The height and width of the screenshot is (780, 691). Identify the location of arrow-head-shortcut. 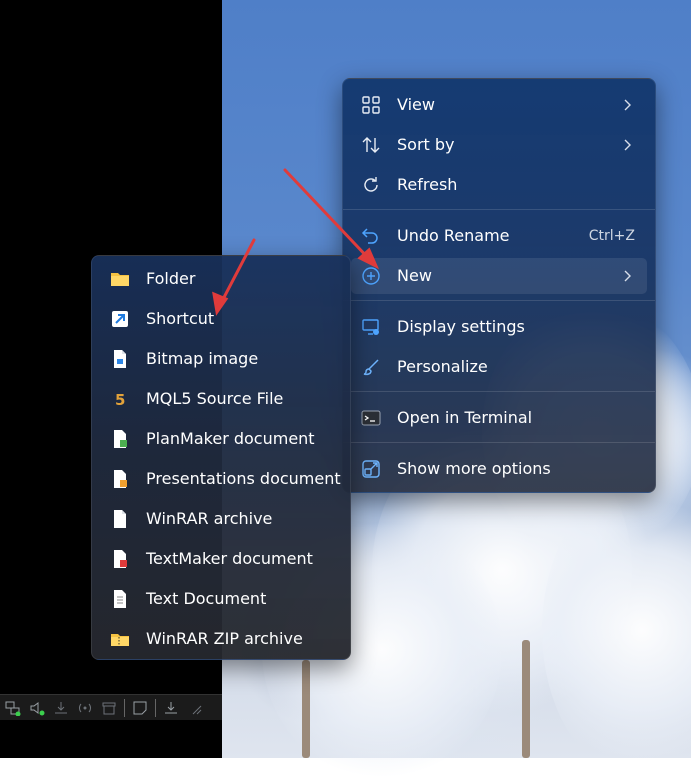
(220, 303).